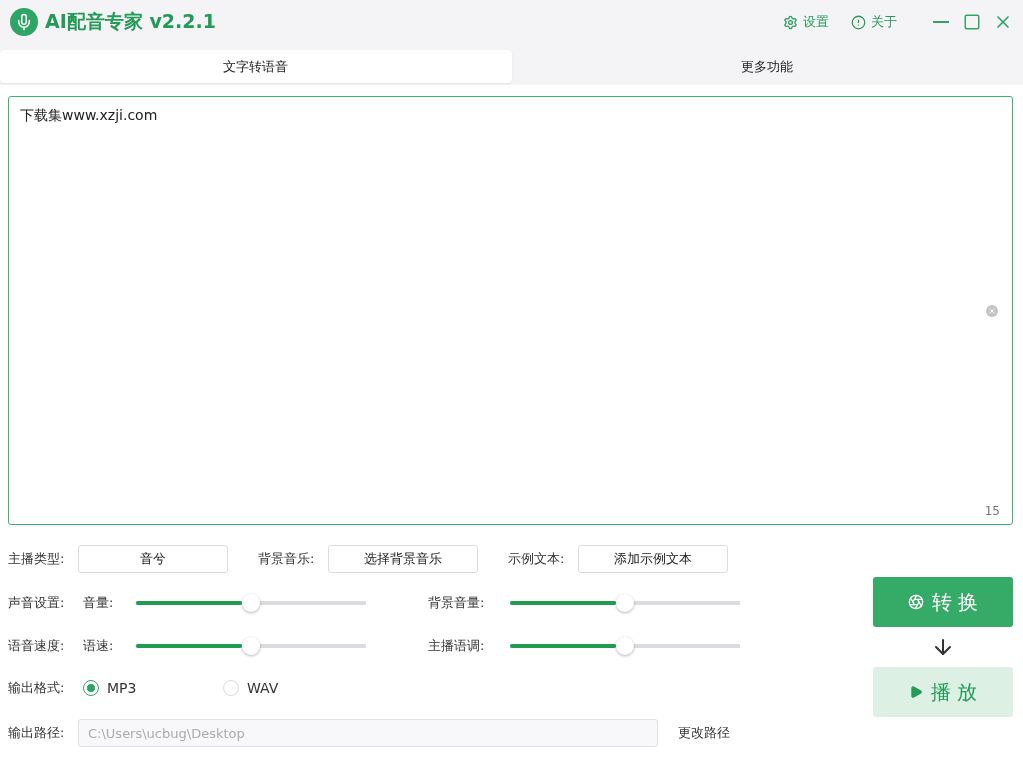 The image size is (1023, 764). Describe the element at coordinates (704, 733) in the screenshot. I see `change-path-link: 更改路径` at that location.